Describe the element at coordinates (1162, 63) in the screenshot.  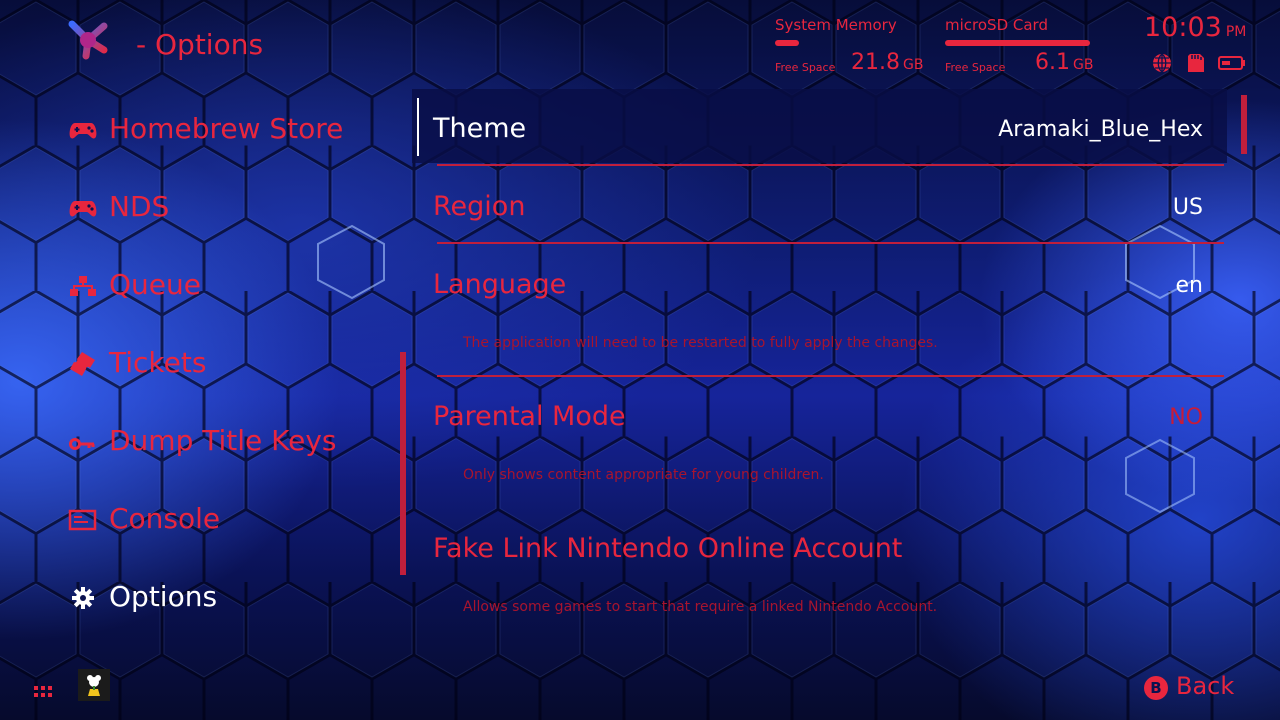
I see `globe-icon` at that location.